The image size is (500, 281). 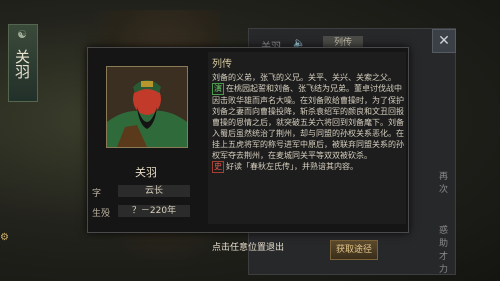 What do you see at coordinates (444, 237) in the screenshot?
I see `panel-side-text-2: 惑助` at bounding box center [444, 237].